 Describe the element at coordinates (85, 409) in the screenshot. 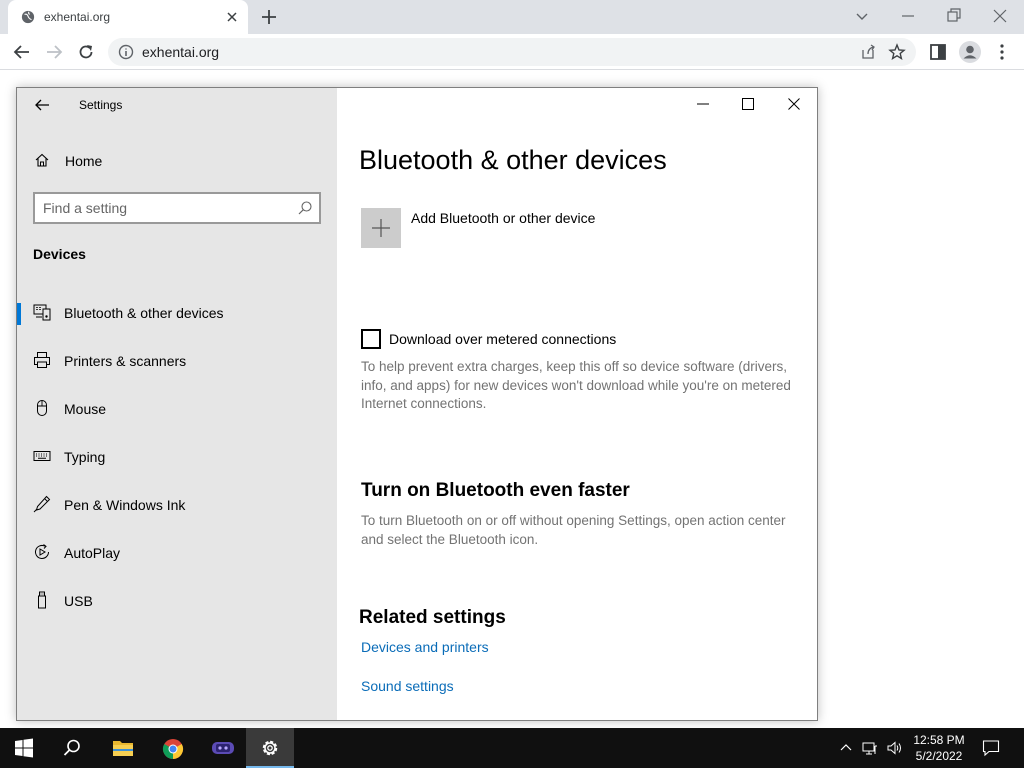

I see `nav-item-label: Mouse` at that location.